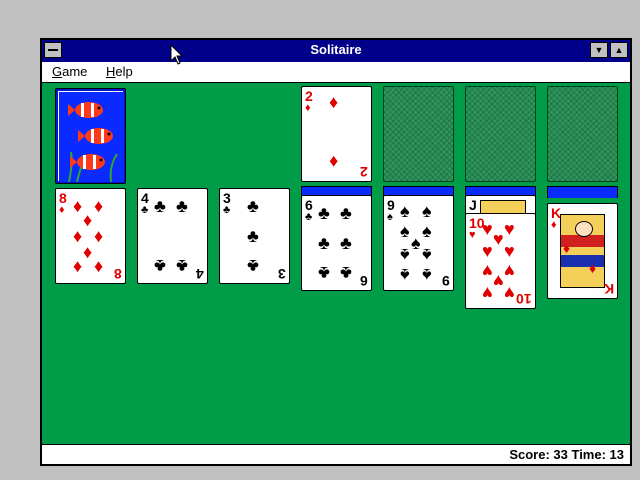  I want to click on waste-pile-card: 2 ♦ ♦ ♦ 2, so click(336, 134).